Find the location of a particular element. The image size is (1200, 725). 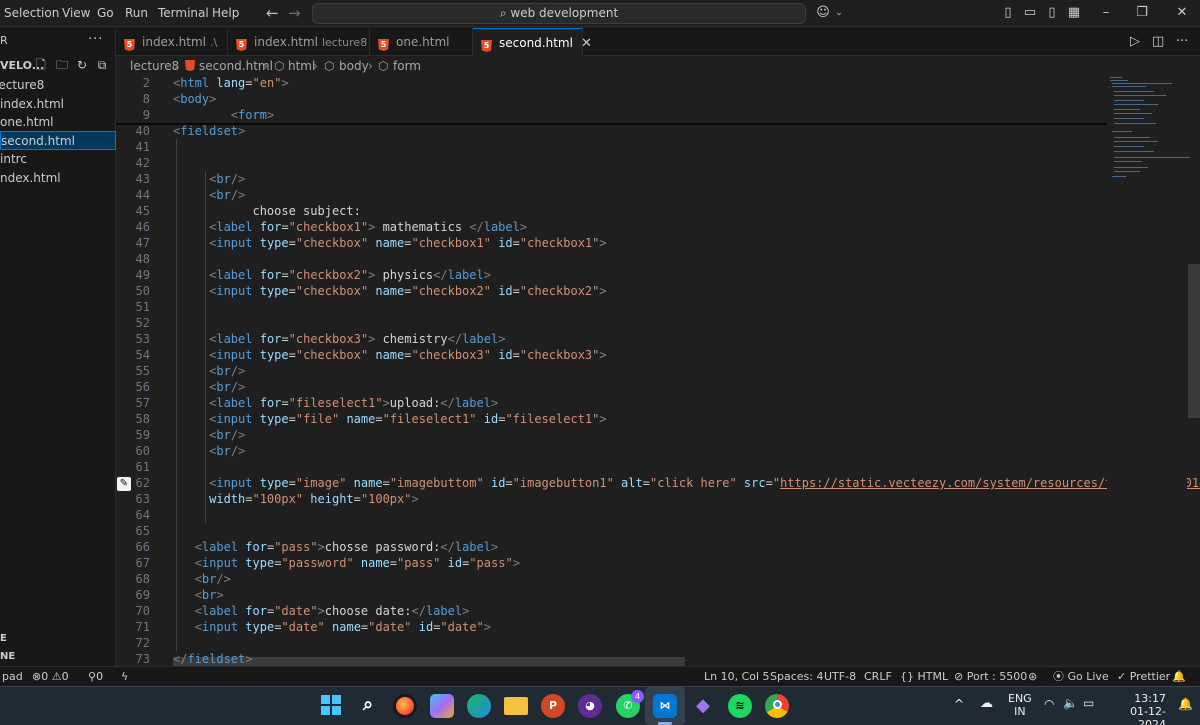

customize-layout-icon: ▦ is located at coordinates (1074, 13).